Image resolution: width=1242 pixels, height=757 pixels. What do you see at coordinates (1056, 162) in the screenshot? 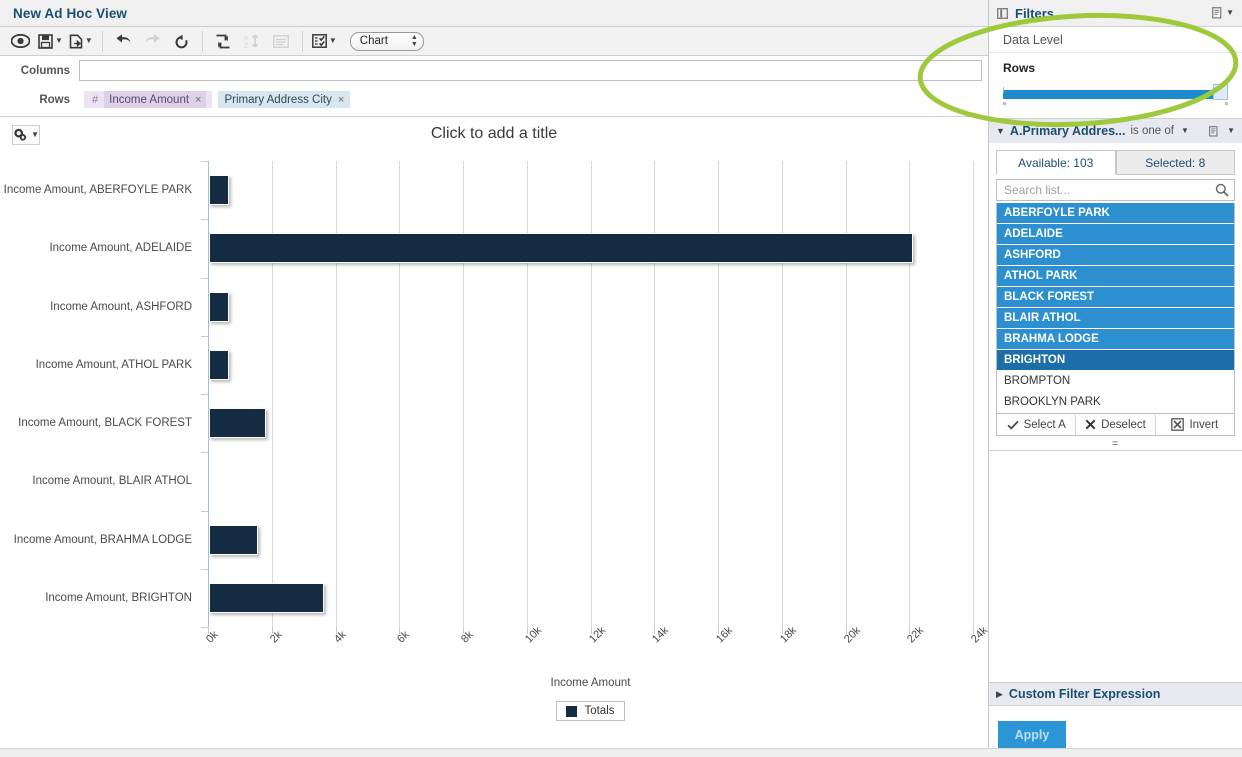
I see `tab-available: Available: 103` at bounding box center [1056, 162].